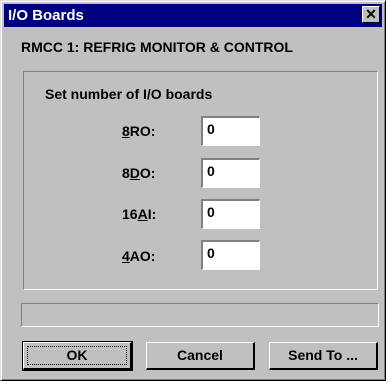  What do you see at coordinates (230, 173) in the screenshot?
I see `input-8do: 0` at bounding box center [230, 173].